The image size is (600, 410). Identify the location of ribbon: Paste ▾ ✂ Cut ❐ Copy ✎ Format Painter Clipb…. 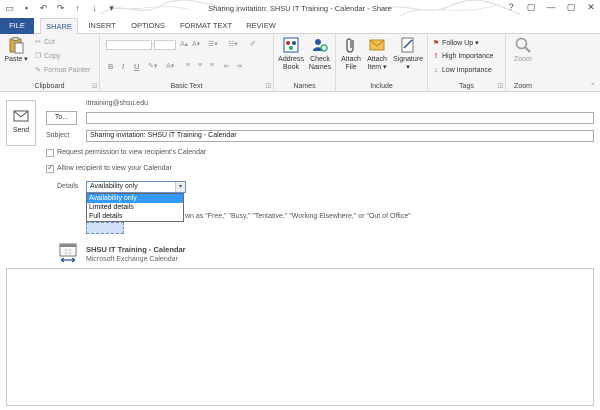
(300, 63).